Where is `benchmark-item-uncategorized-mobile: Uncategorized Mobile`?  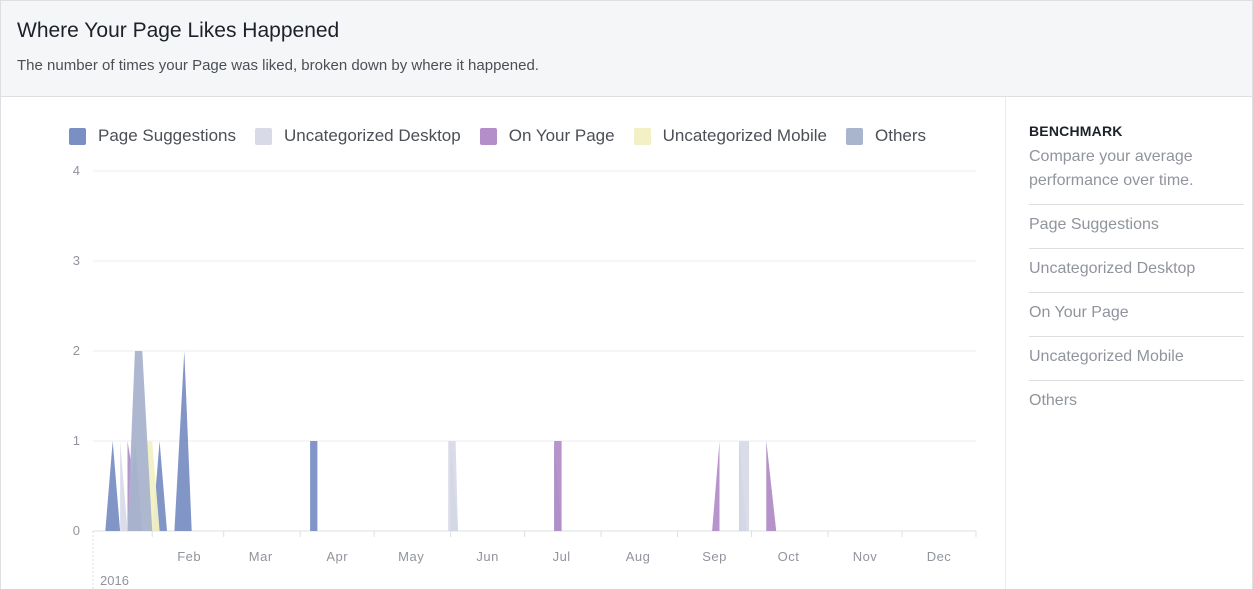 benchmark-item-uncategorized-mobile: Uncategorized Mobile is located at coordinates (1136, 359).